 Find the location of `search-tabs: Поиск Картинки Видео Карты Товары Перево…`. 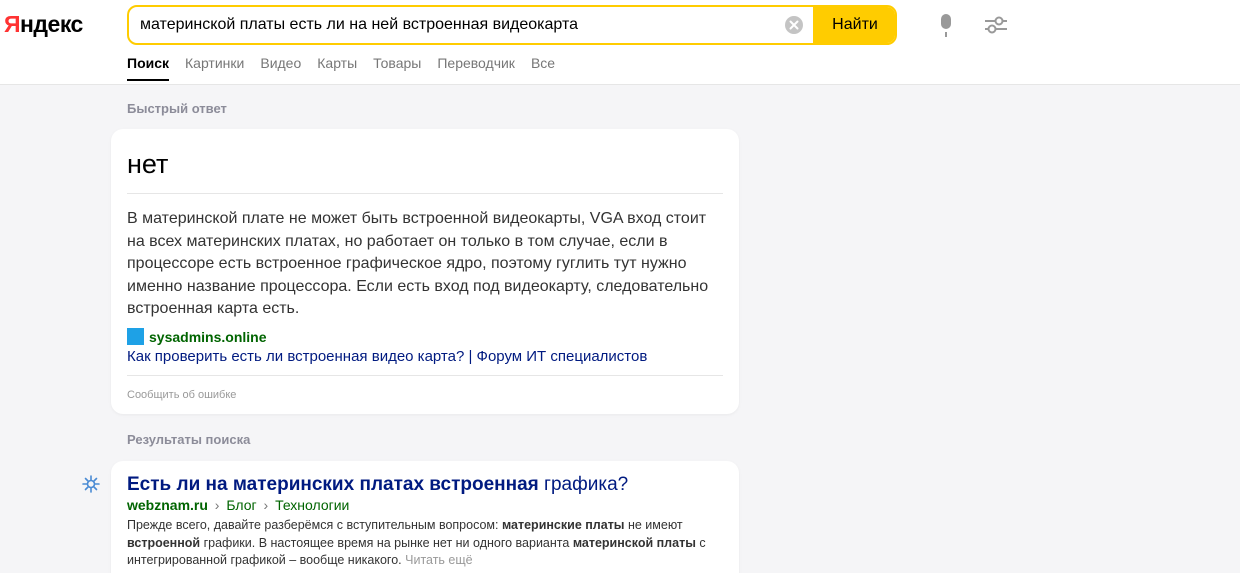

search-tabs: Поиск Картинки Видео Карты Товары Перево… is located at coordinates (349, 67).